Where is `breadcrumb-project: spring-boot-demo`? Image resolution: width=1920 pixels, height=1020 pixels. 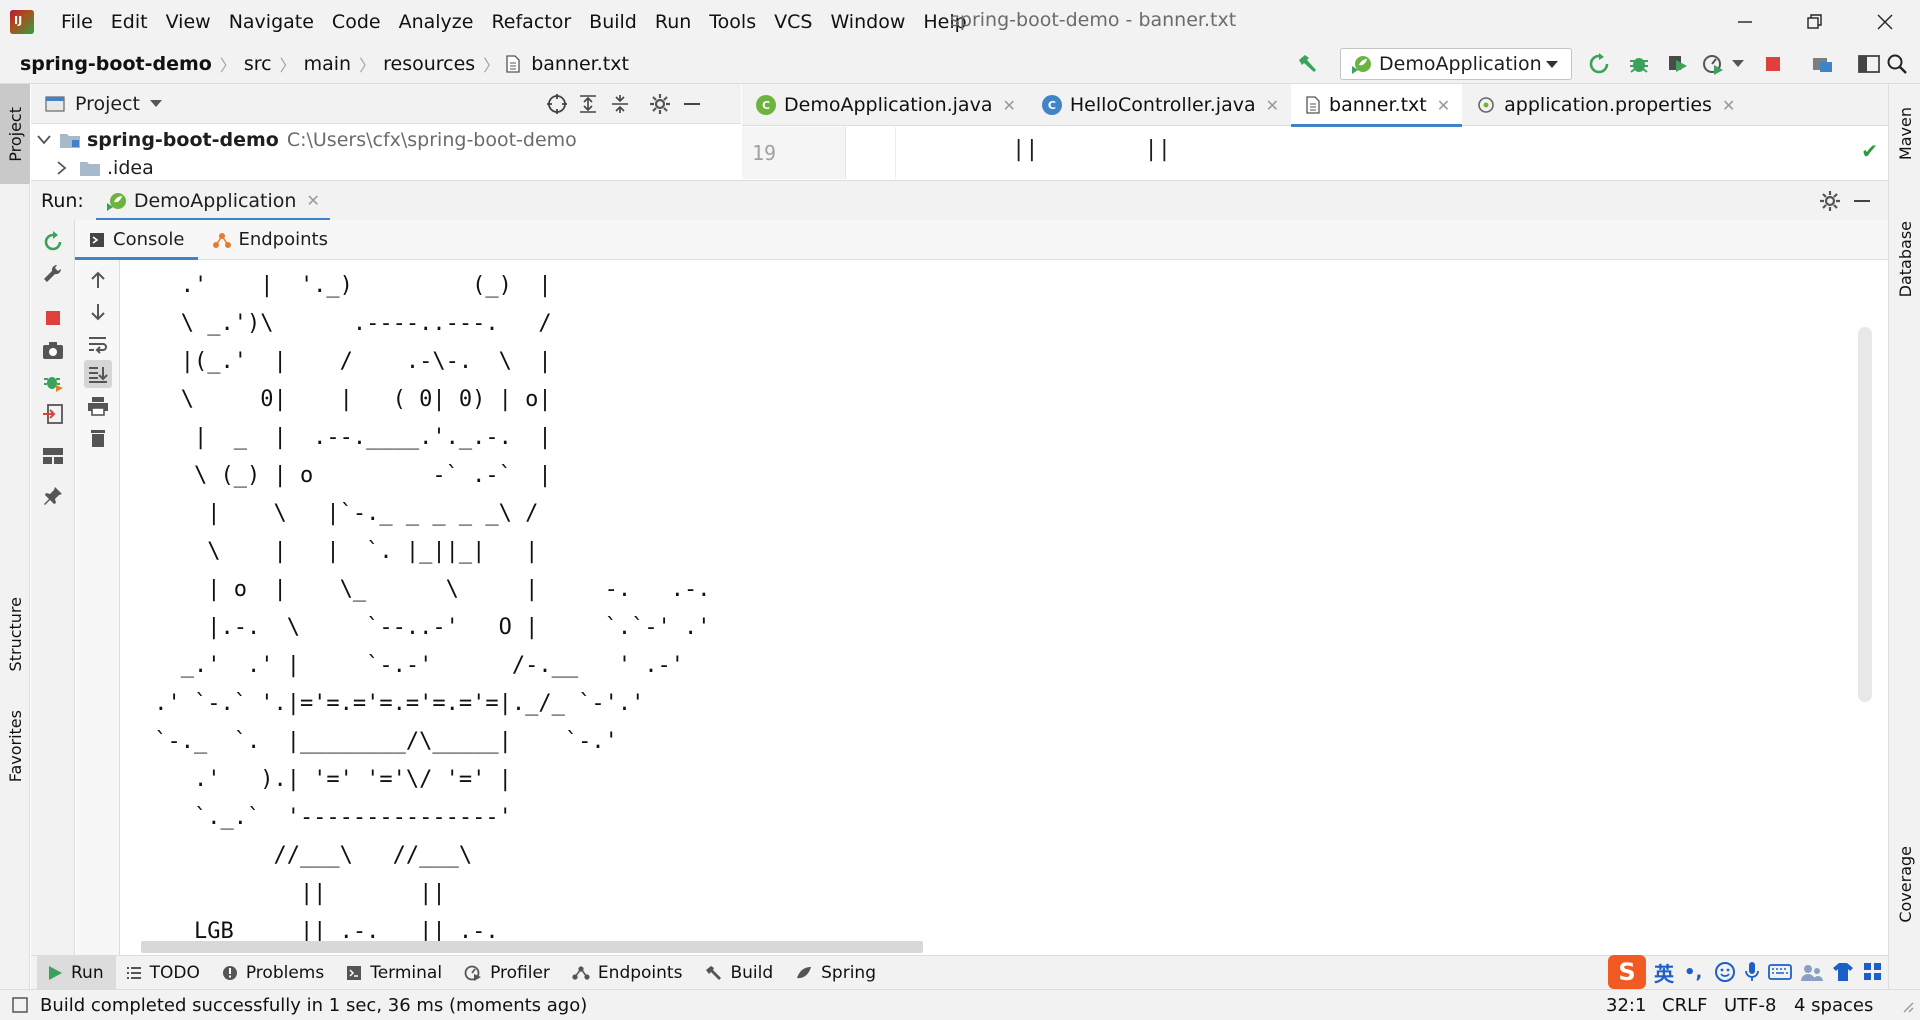 breadcrumb-project: spring-boot-demo is located at coordinates (116, 64).